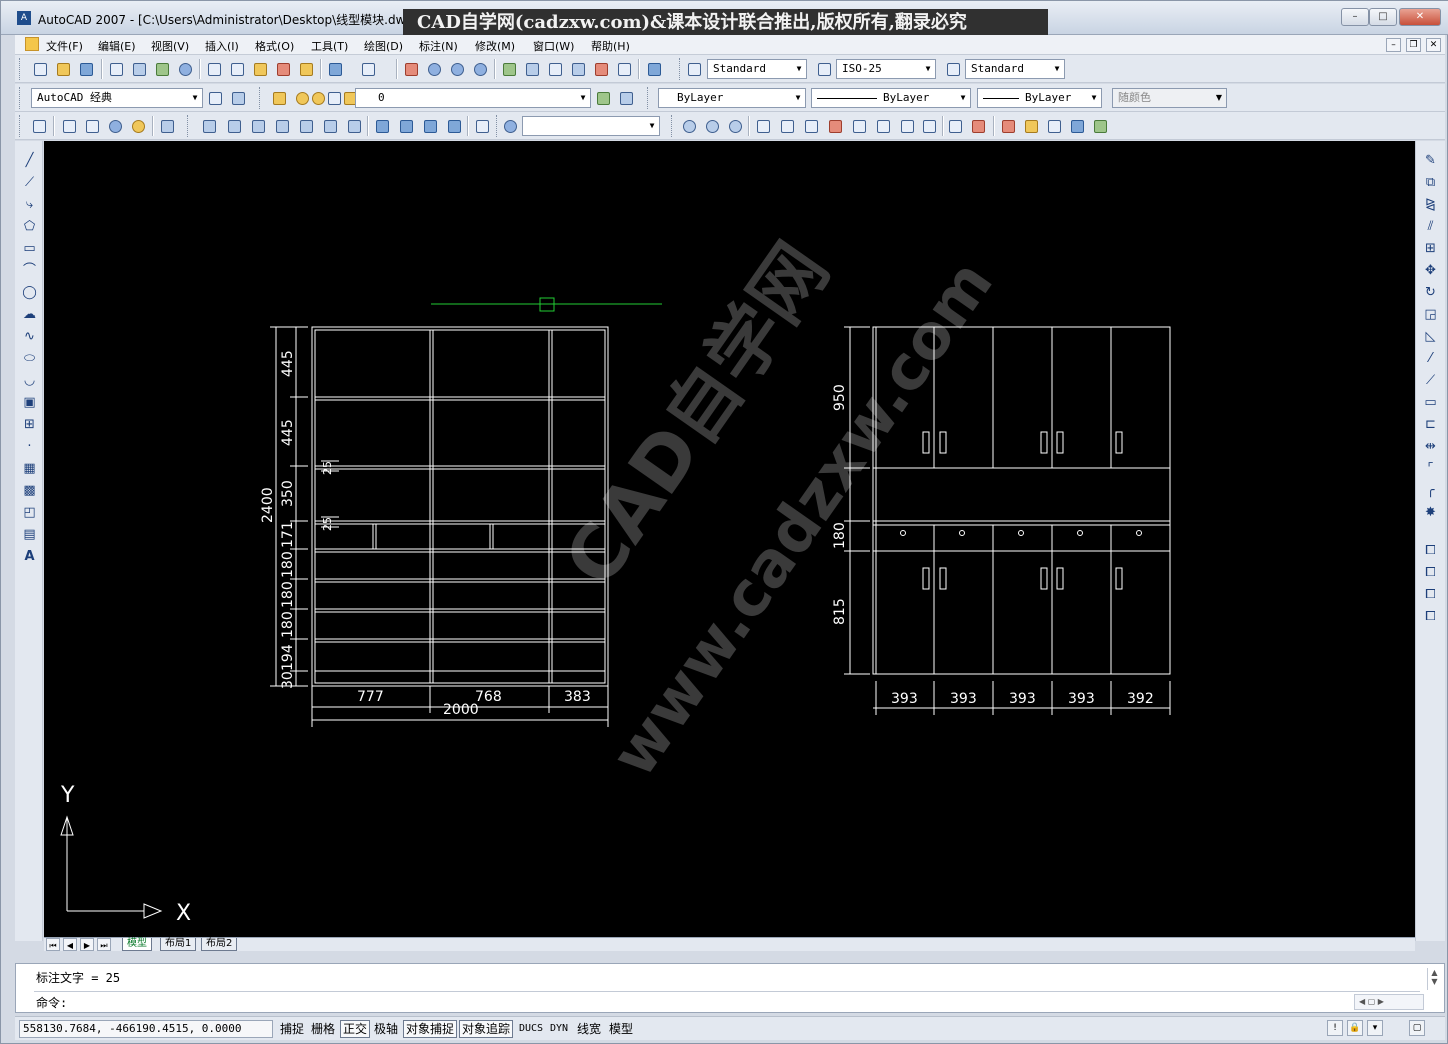 The height and width of the screenshot is (1044, 1448). I want to click on nw-iso-icon, so click(454, 126).